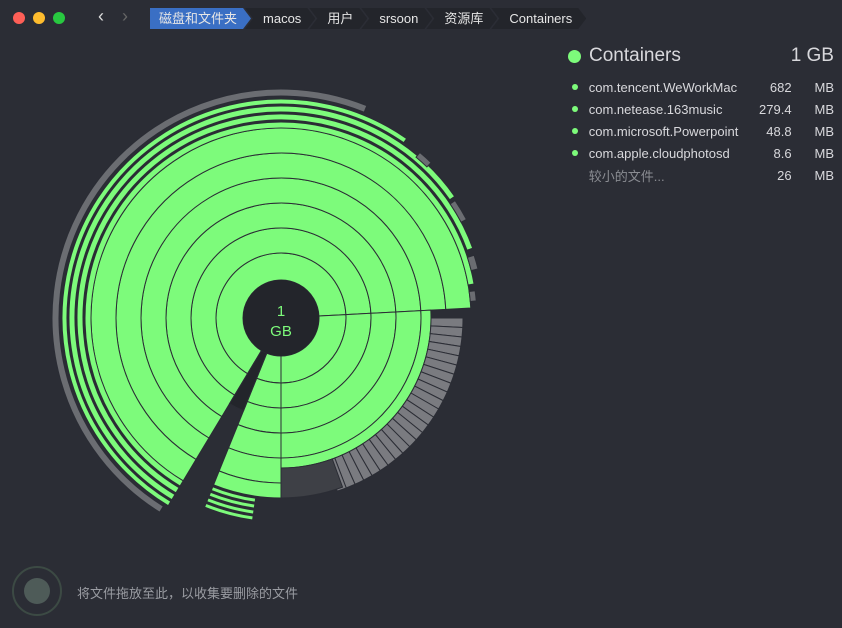 Image resolution: width=842 pixels, height=628 pixels. Describe the element at coordinates (281, 331) in the screenshot. I see `center-size-label: GB` at that location.